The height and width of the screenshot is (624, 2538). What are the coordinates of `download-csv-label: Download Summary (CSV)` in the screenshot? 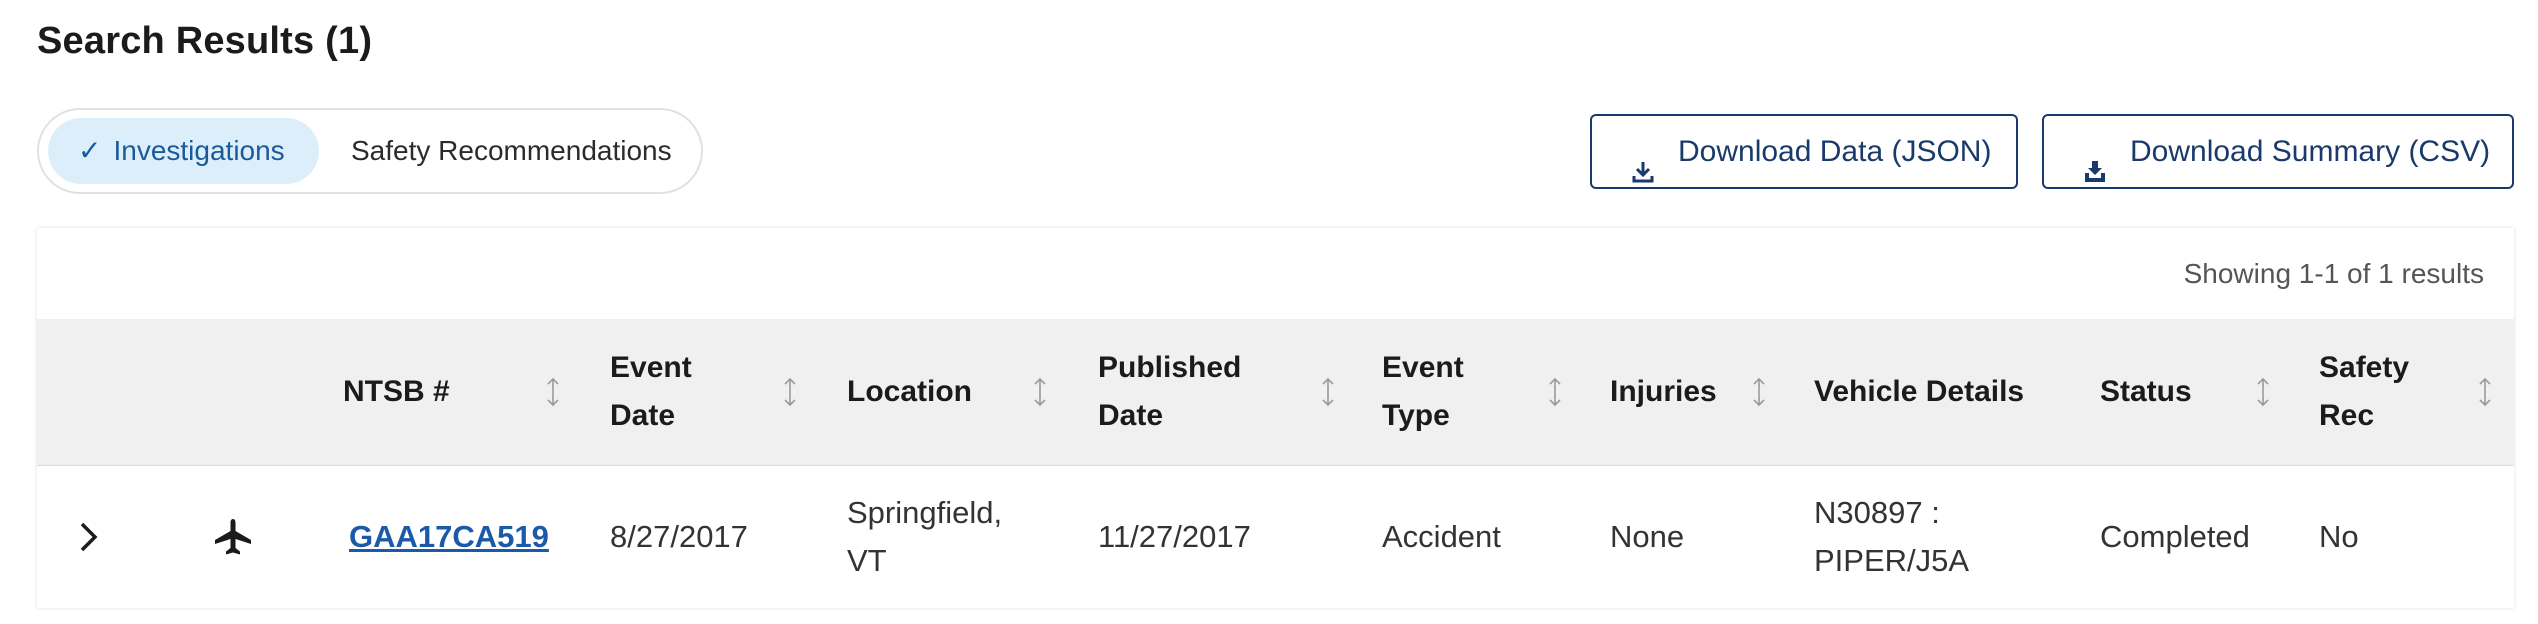 It's located at (2310, 151).